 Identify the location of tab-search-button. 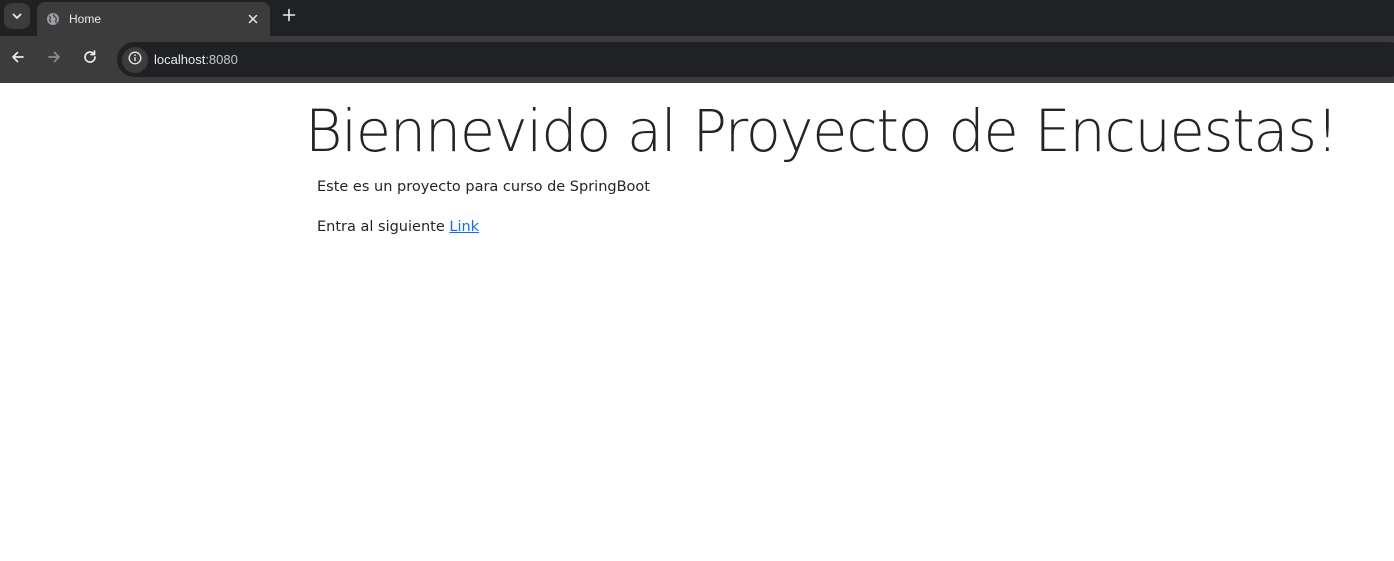
(17, 16).